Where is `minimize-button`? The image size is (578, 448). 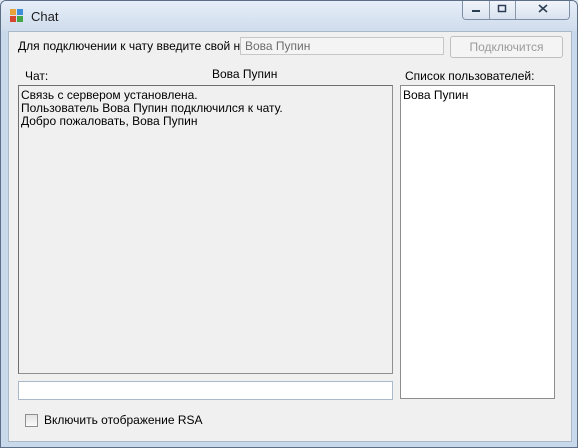
minimize-button is located at coordinates (476, 10).